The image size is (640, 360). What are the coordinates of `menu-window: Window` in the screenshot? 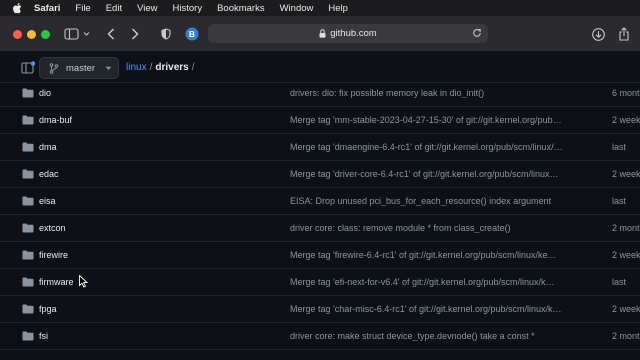 It's located at (297, 8).